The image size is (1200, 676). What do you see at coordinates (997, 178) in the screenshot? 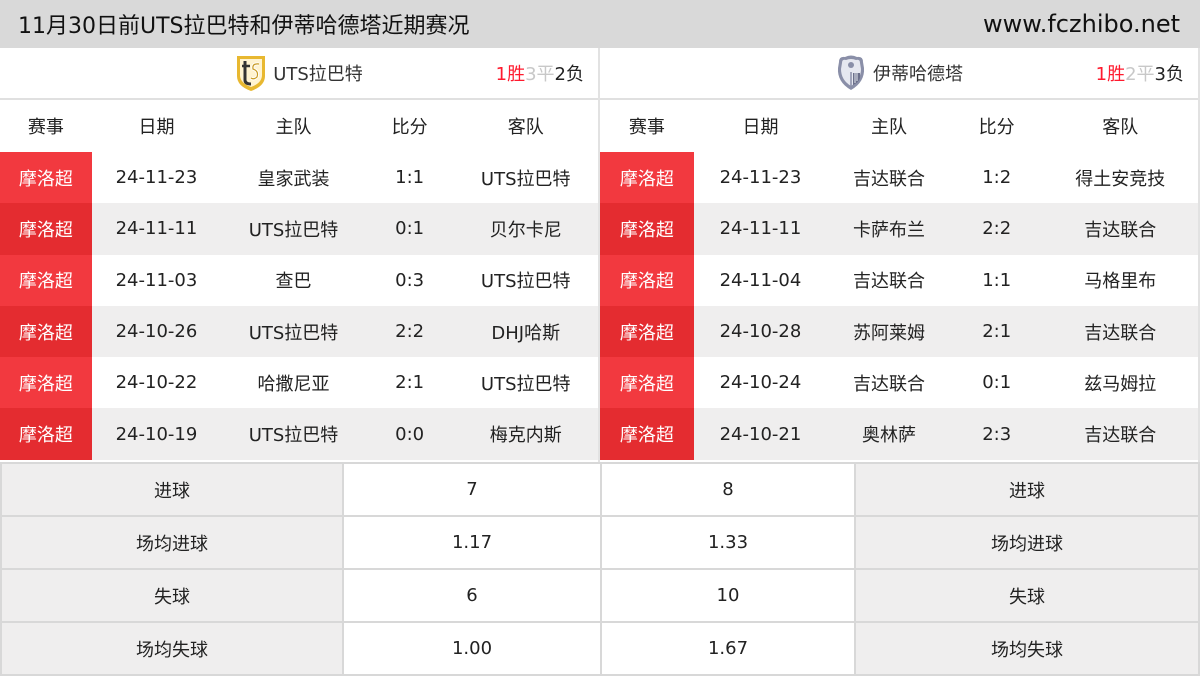
I see `match-score: 1:2` at bounding box center [997, 178].